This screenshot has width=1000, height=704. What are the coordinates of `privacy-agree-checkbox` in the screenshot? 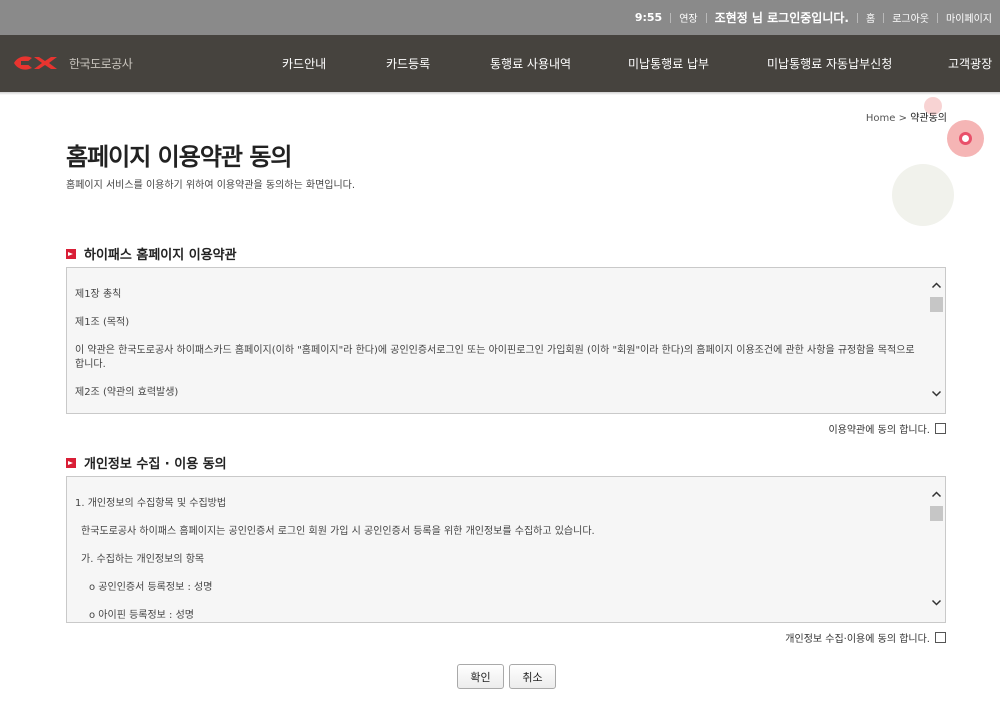 It's located at (940, 637).